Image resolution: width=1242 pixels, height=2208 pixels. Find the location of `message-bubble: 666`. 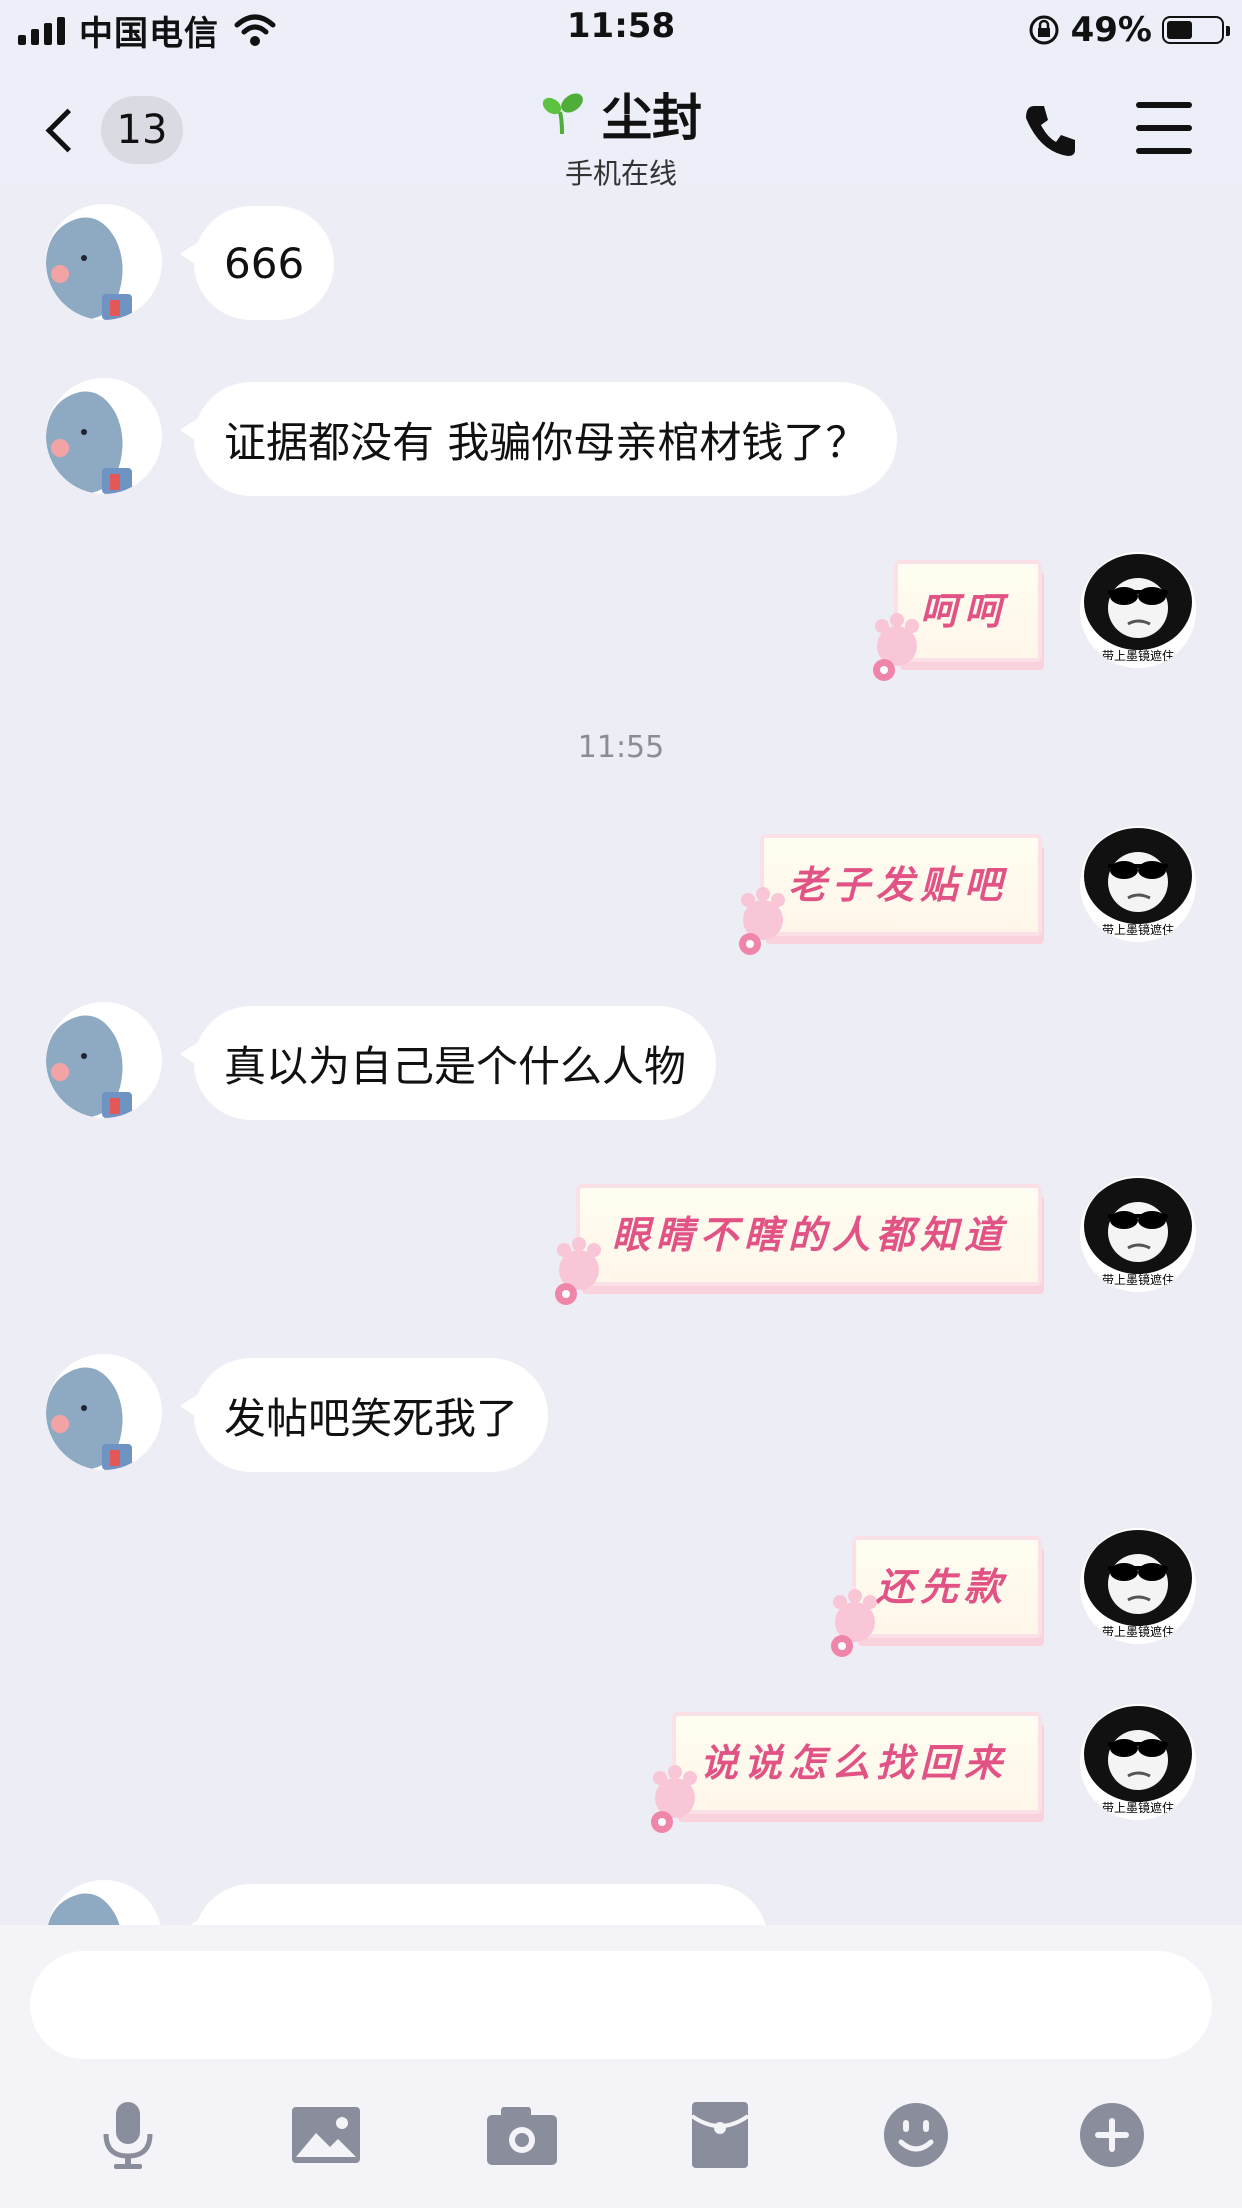

message-bubble: 666 is located at coordinates (257, 263).